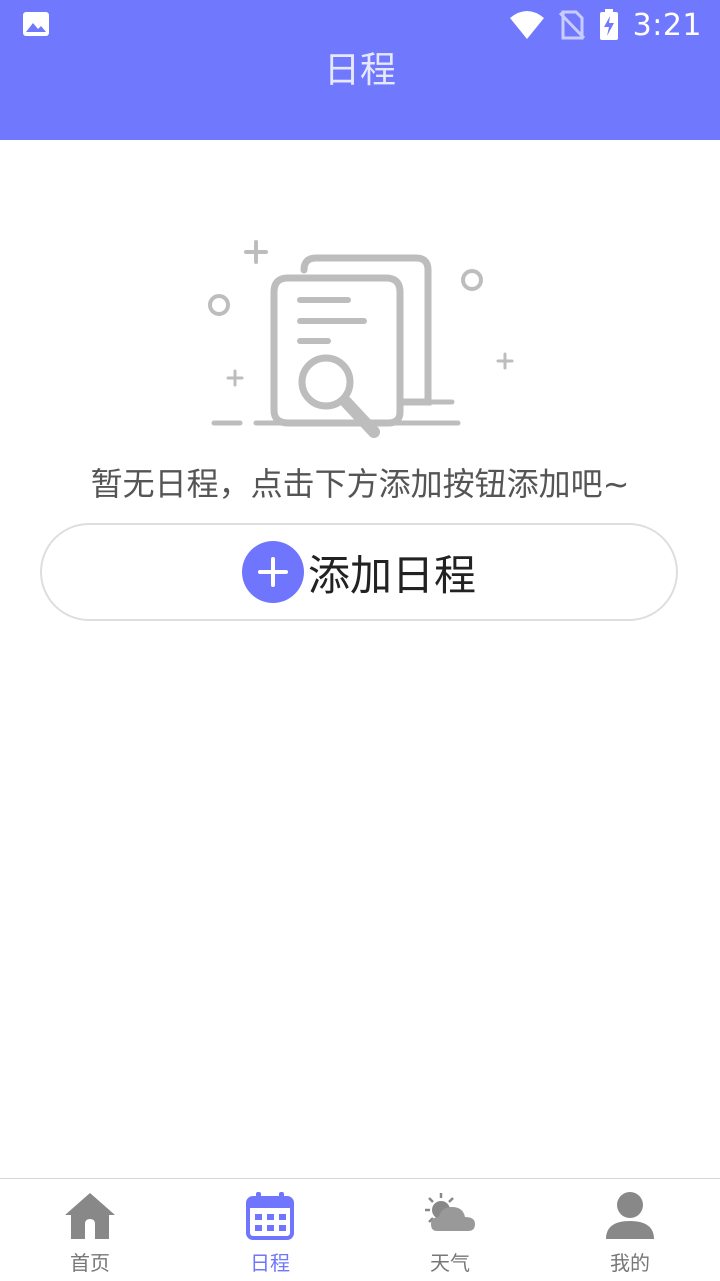 Image resolution: width=720 pixels, height=1281 pixels. Describe the element at coordinates (270, 1263) in the screenshot. I see `tab-schedule-label: 日程` at that location.